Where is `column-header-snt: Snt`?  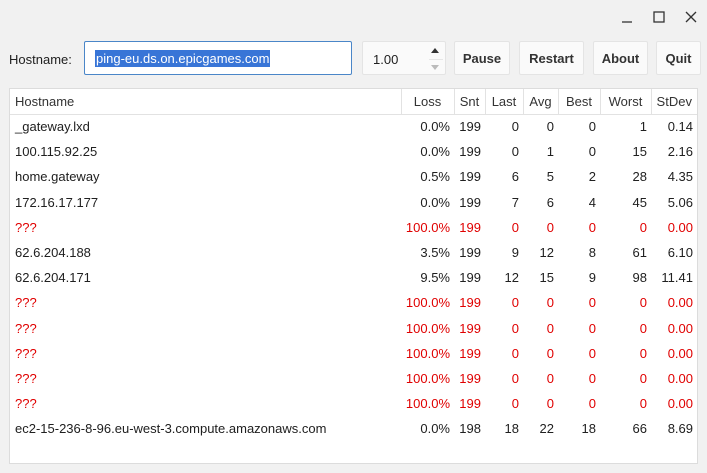 column-header-snt: Snt is located at coordinates (470, 102).